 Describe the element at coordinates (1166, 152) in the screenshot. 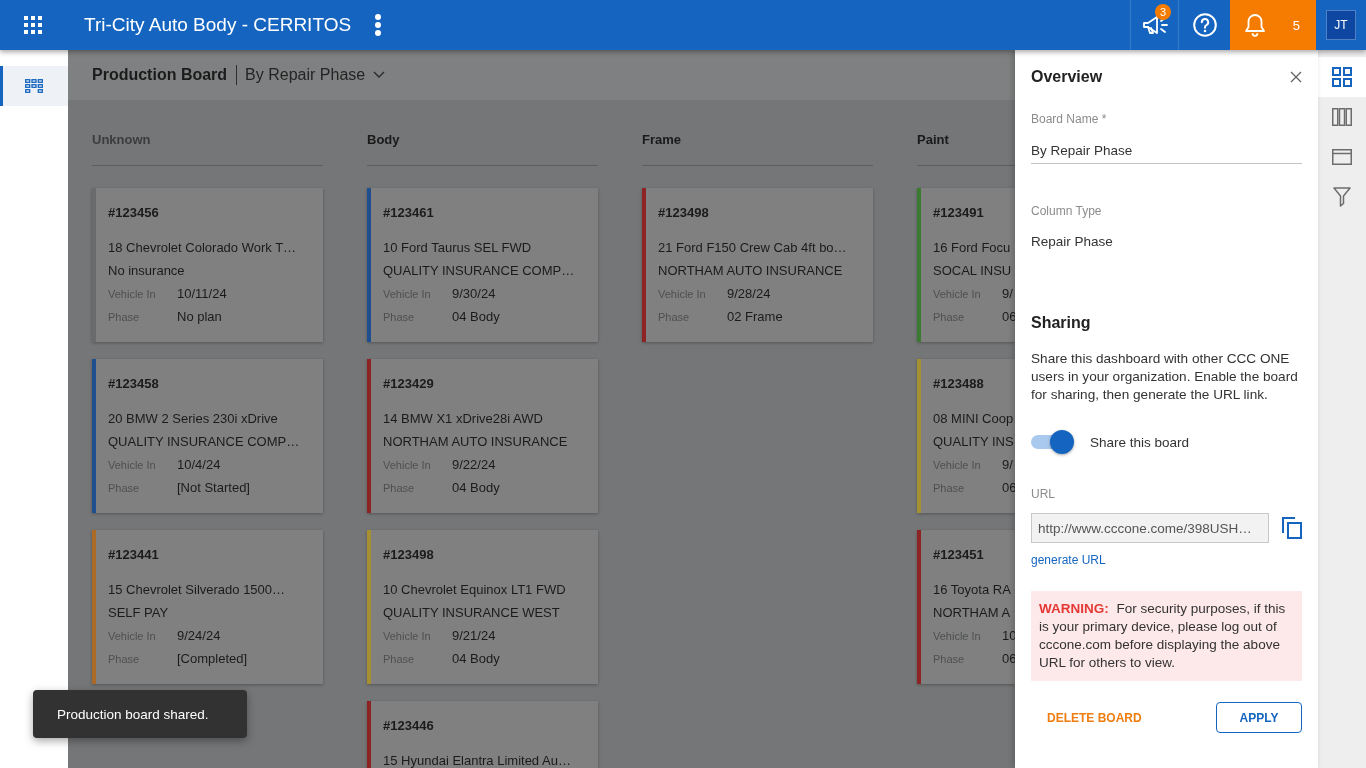

I see `board-name-field: By Repair Phase` at that location.